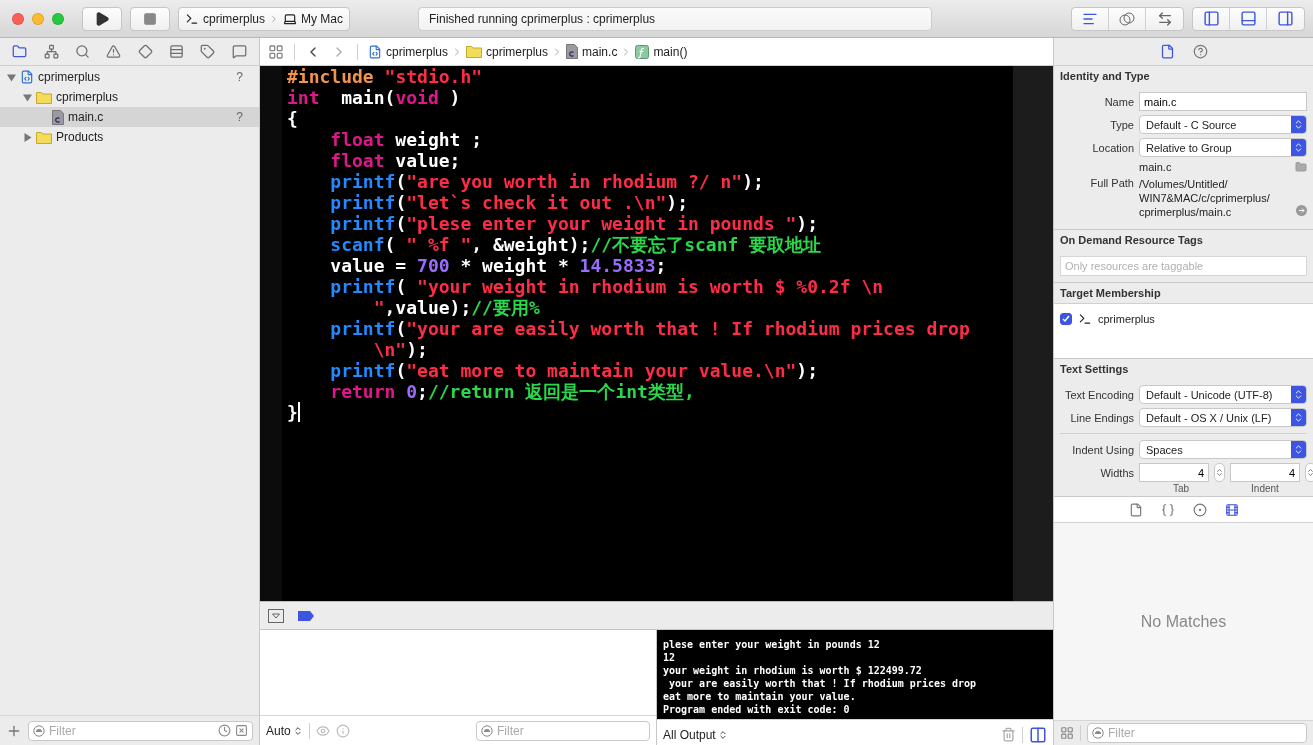 This screenshot has height=745, width=1313. What do you see at coordinates (239, 51) in the screenshot?
I see `speech-bubble-icon` at bounding box center [239, 51].